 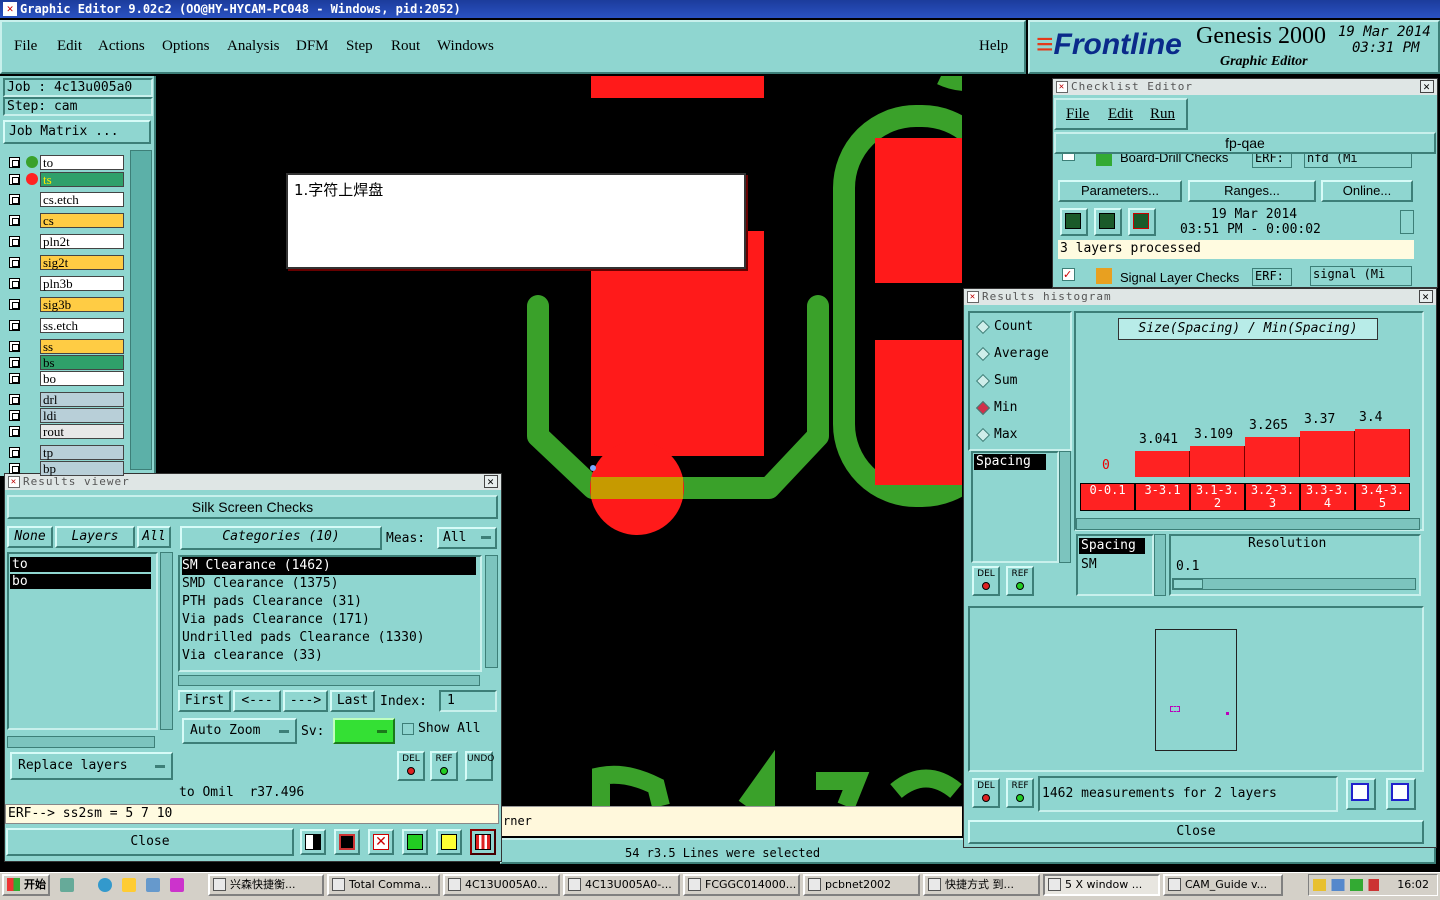 I want to click on rv-next-button: --->, so click(x=305, y=701).